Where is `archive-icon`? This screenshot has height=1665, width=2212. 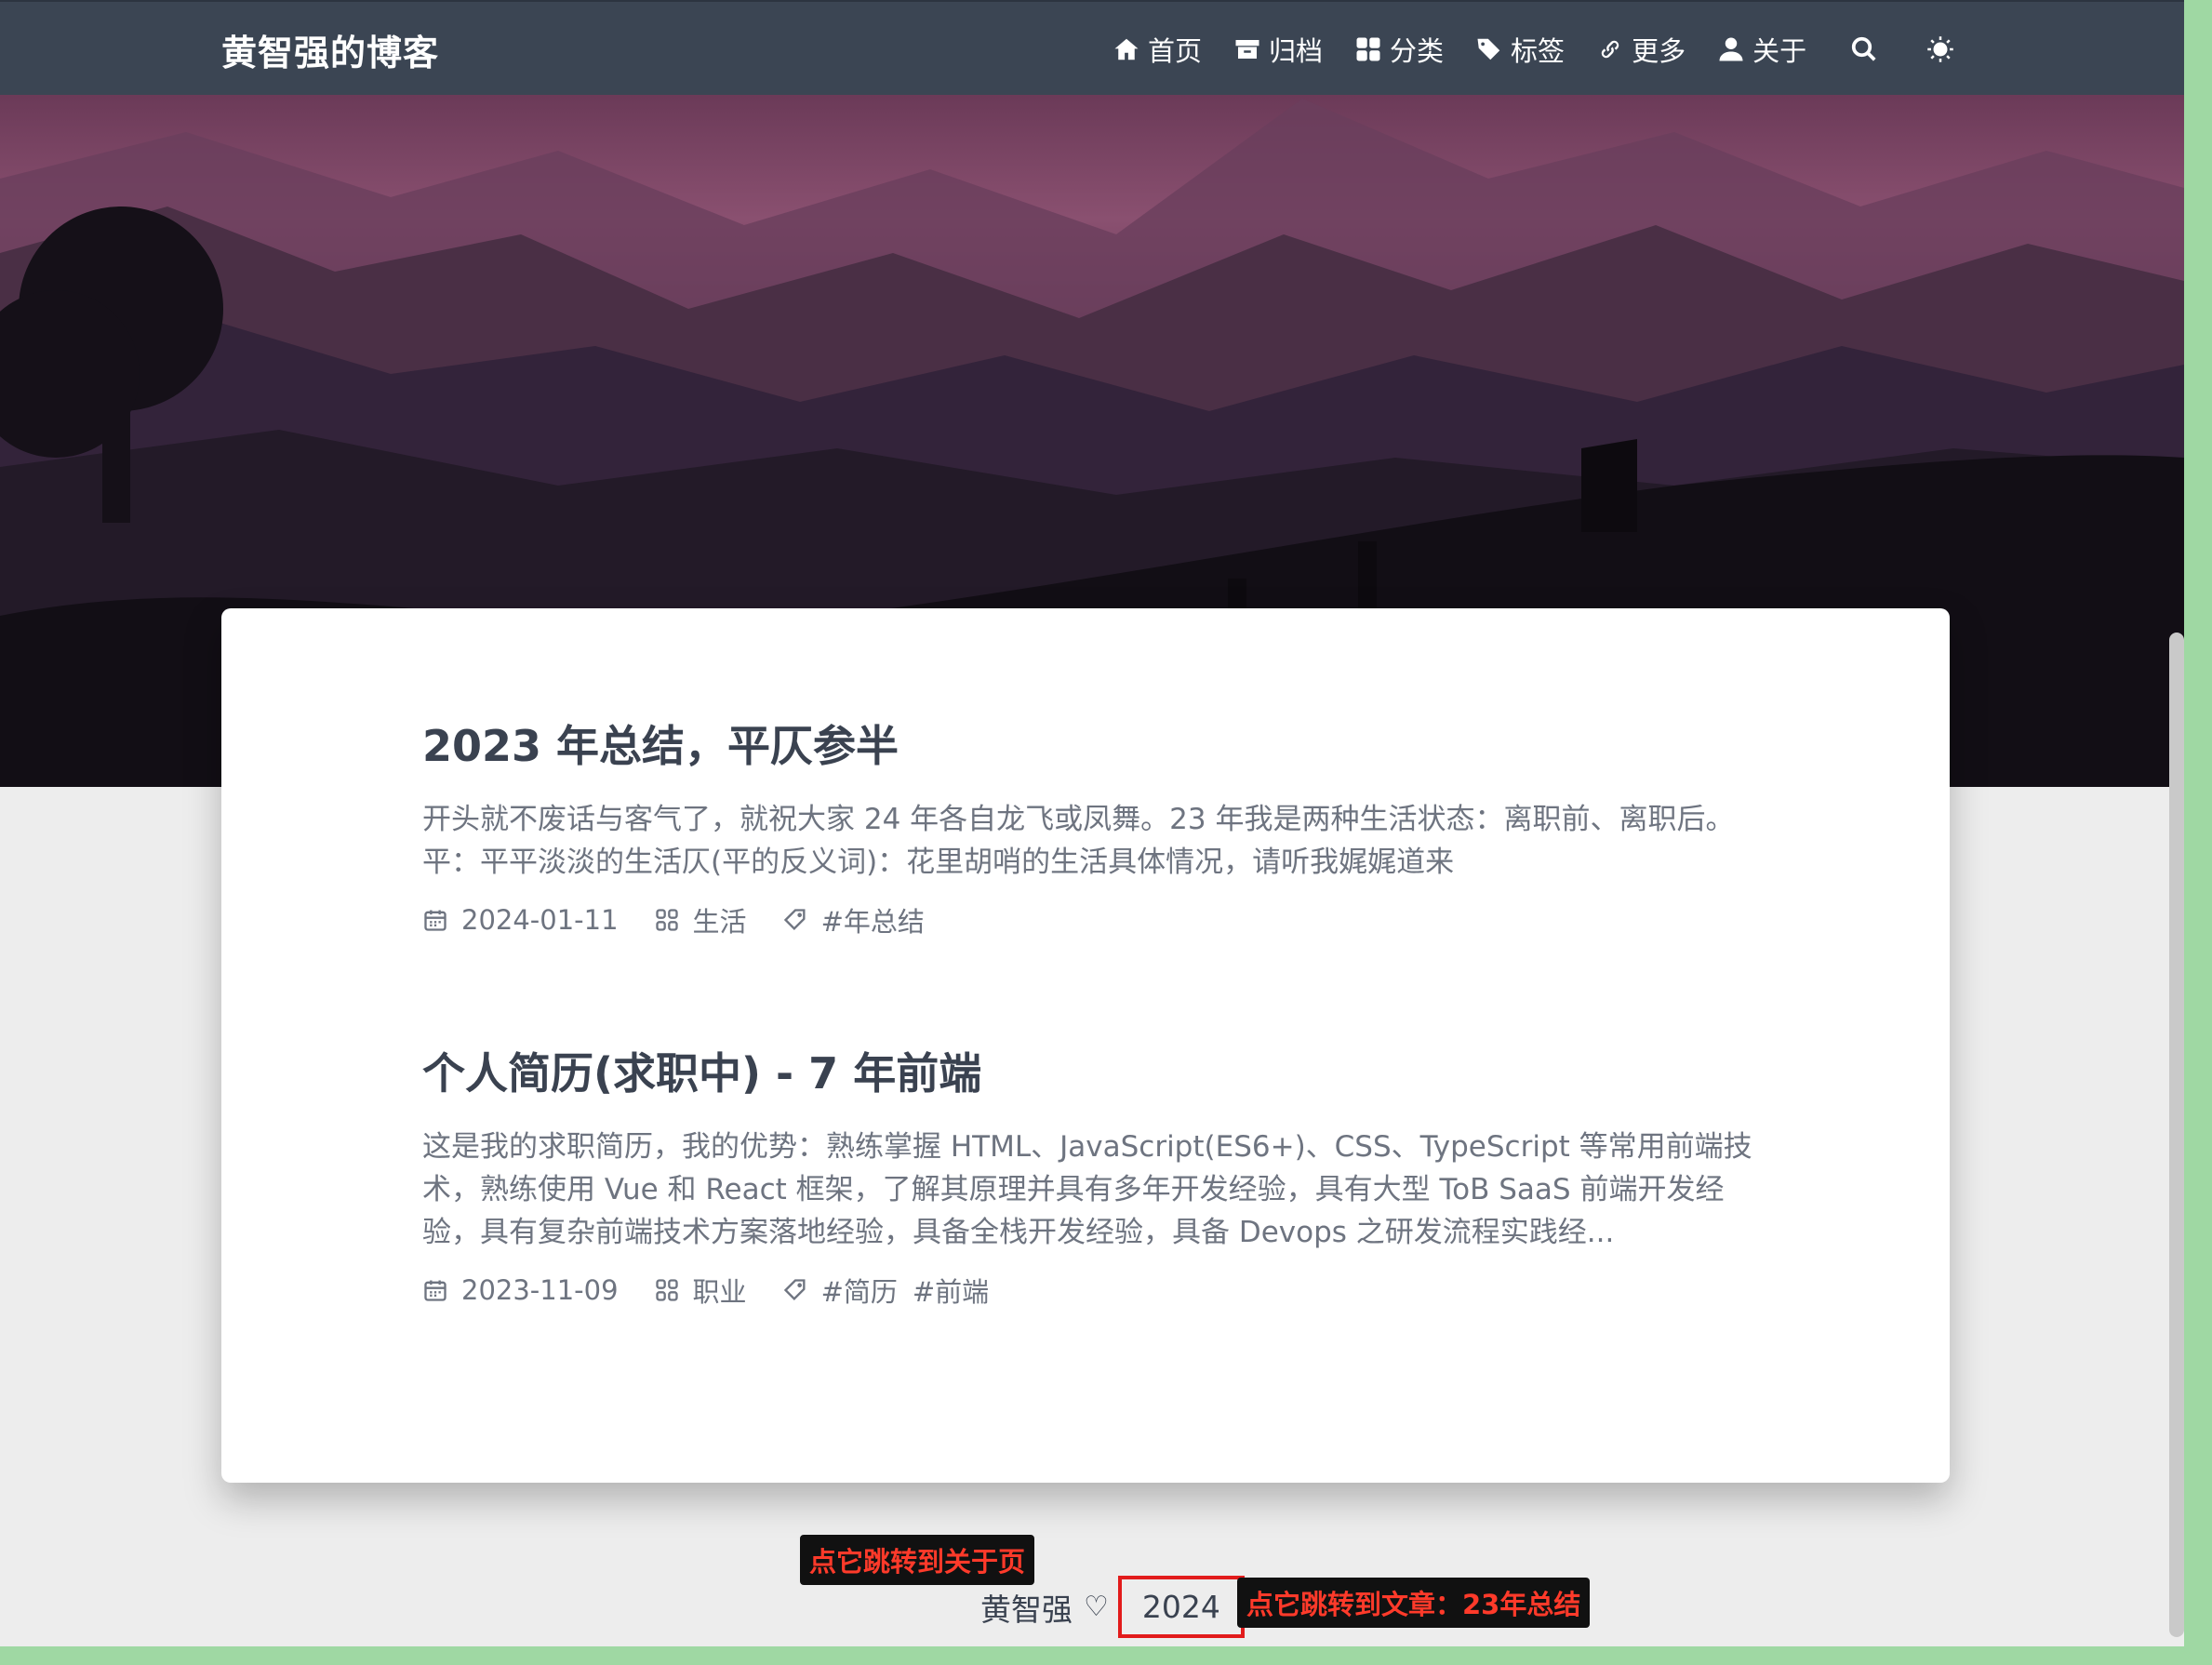 archive-icon is located at coordinates (1247, 50).